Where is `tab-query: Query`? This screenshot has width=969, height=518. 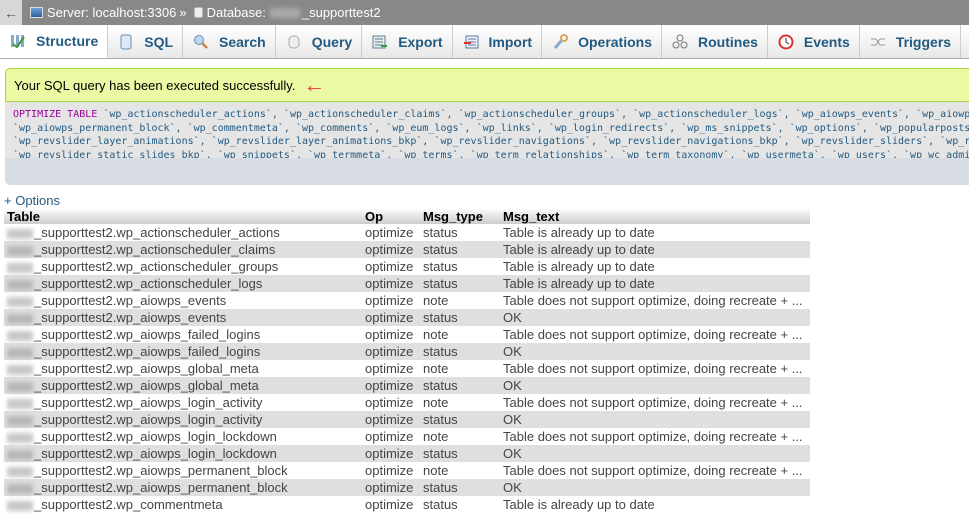
tab-query: Query is located at coordinates (319, 41).